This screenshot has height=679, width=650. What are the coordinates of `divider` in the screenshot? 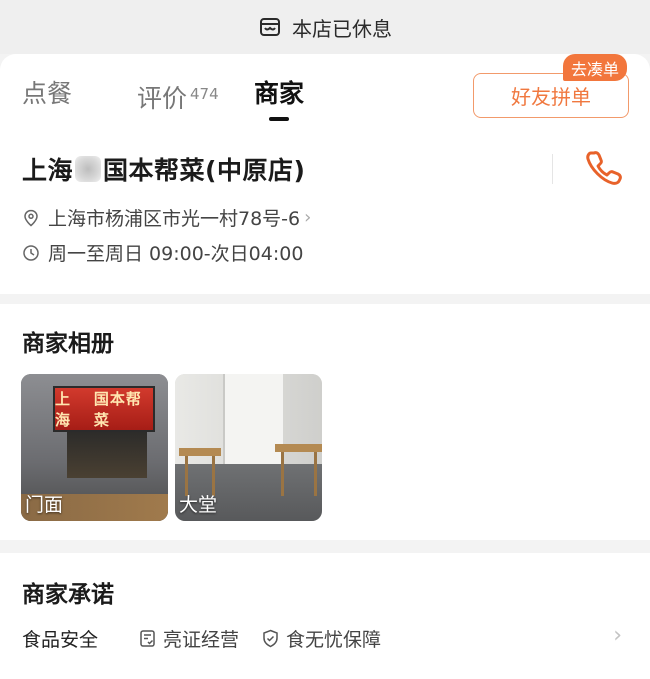 It's located at (552, 169).